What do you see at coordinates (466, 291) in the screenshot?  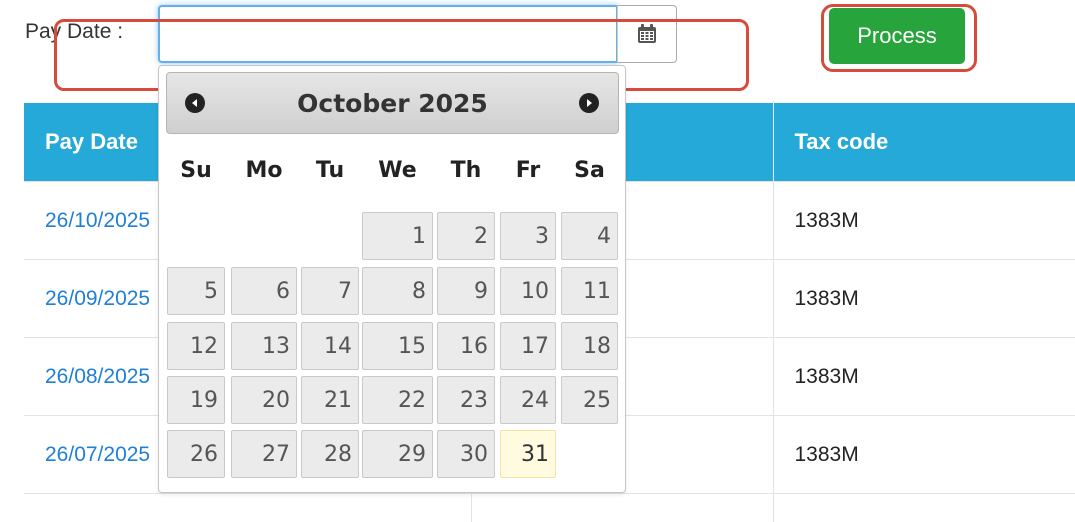 I see `day-cell: 9` at bounding box center [466, 291].